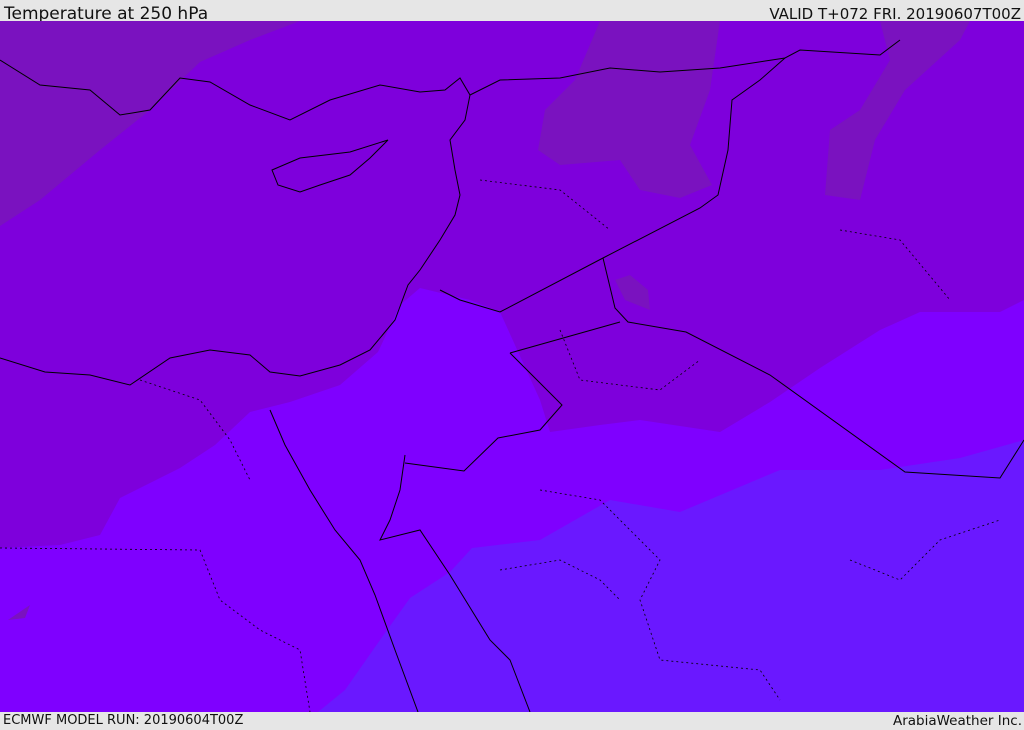 The image size is (1024, 730). Describe the element at coordinates (957, 721) in the screenshot. I see `credit: ArabiaWeather Inc.` at that location.